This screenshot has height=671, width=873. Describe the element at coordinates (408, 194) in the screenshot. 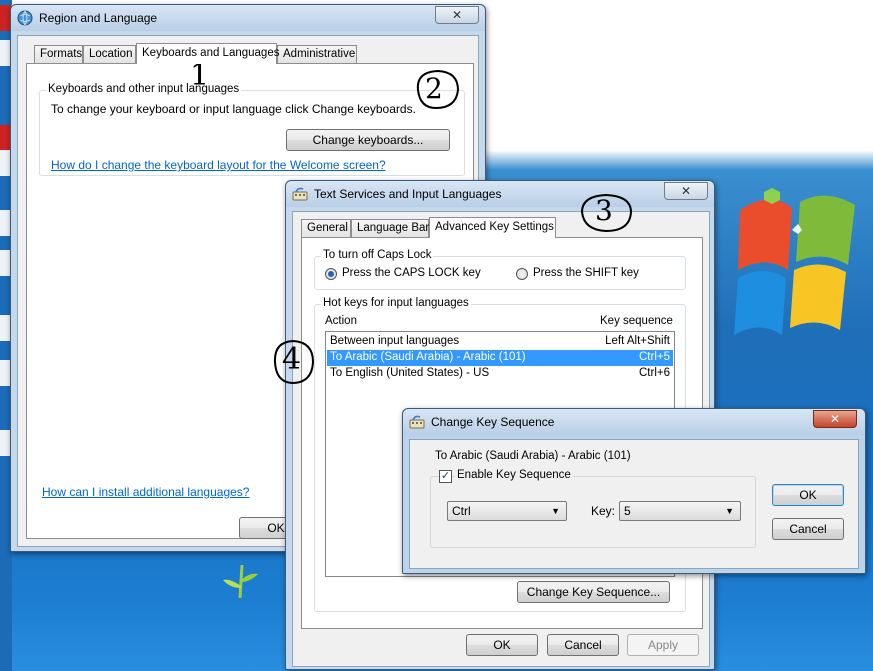

I see `window-title: Text Services and Input Languages` at that location.